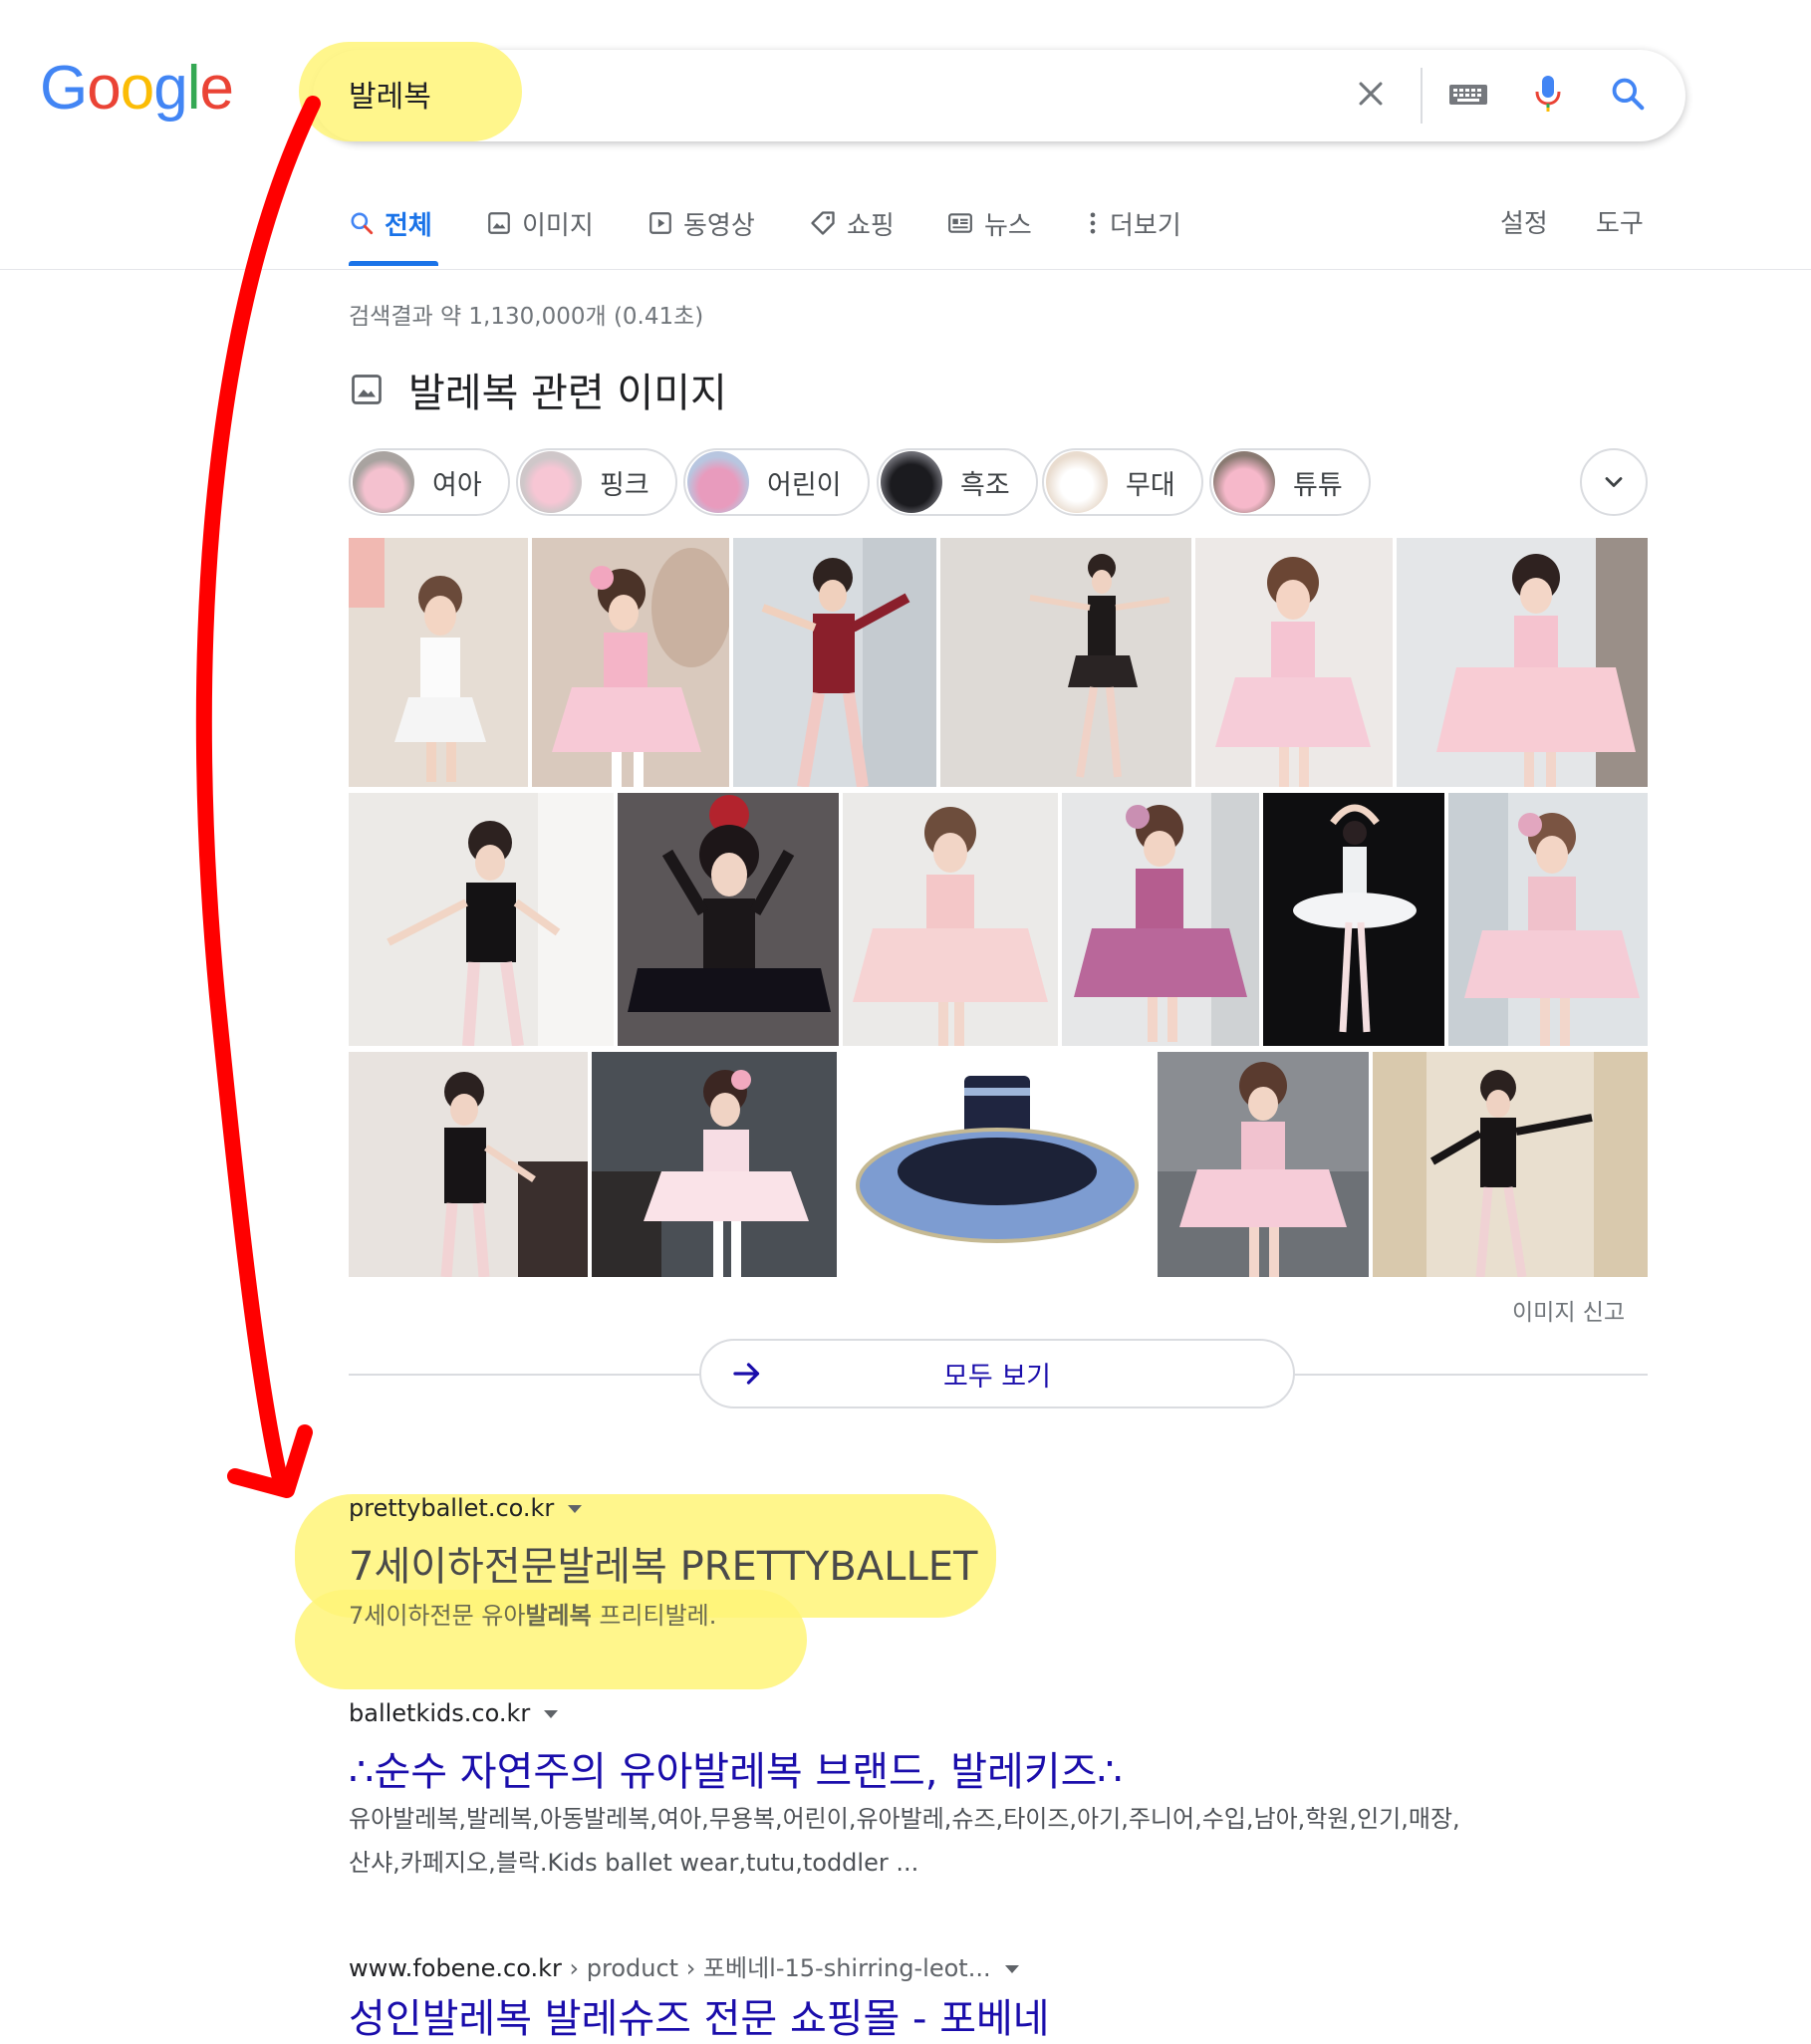  Describe the element at coordinates (1145, 226) in the screenshot. I see `tab-label: 더보기` at that location.